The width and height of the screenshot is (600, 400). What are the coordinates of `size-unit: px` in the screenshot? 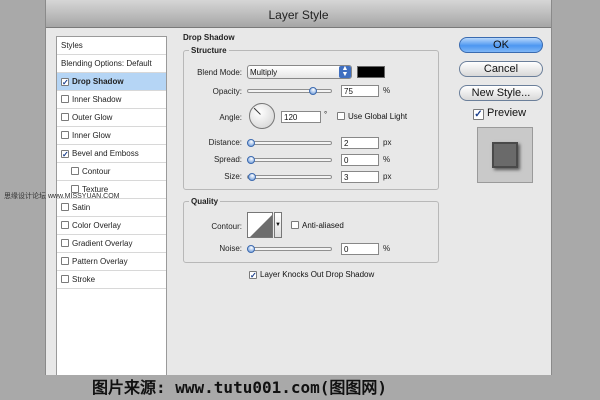 It's located at (387, 176).